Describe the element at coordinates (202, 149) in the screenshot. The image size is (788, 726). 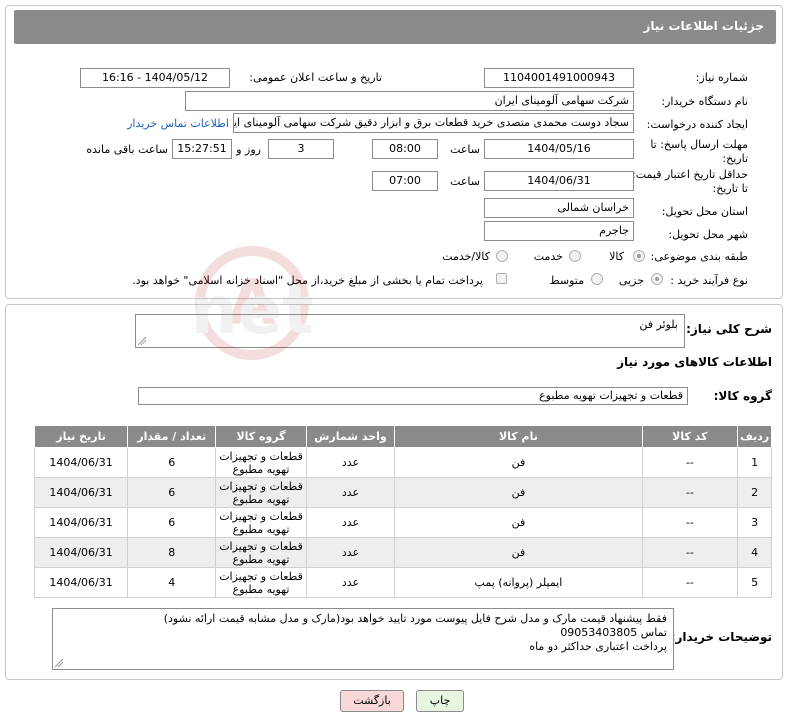
I see `remaining-time-field: 15:27:51` at that location.